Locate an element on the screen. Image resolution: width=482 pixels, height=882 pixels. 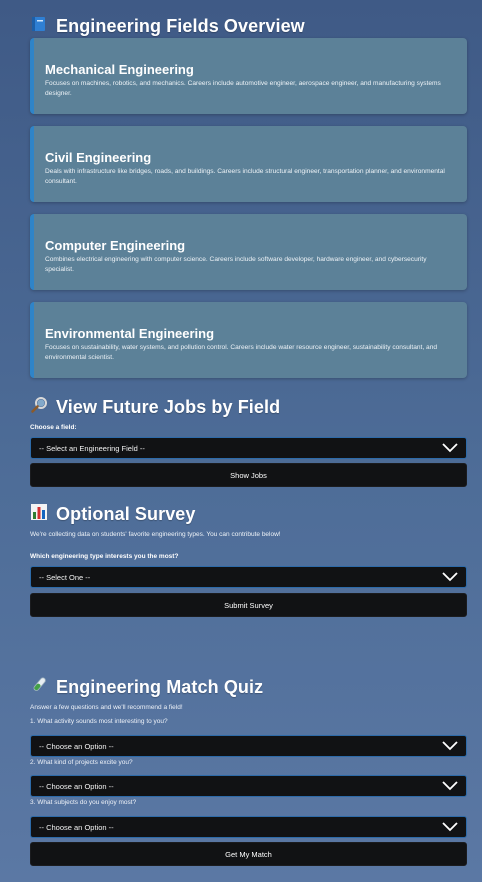
quiz-select-3: -- Choose an Option -- is located at coordinates (248, 827).